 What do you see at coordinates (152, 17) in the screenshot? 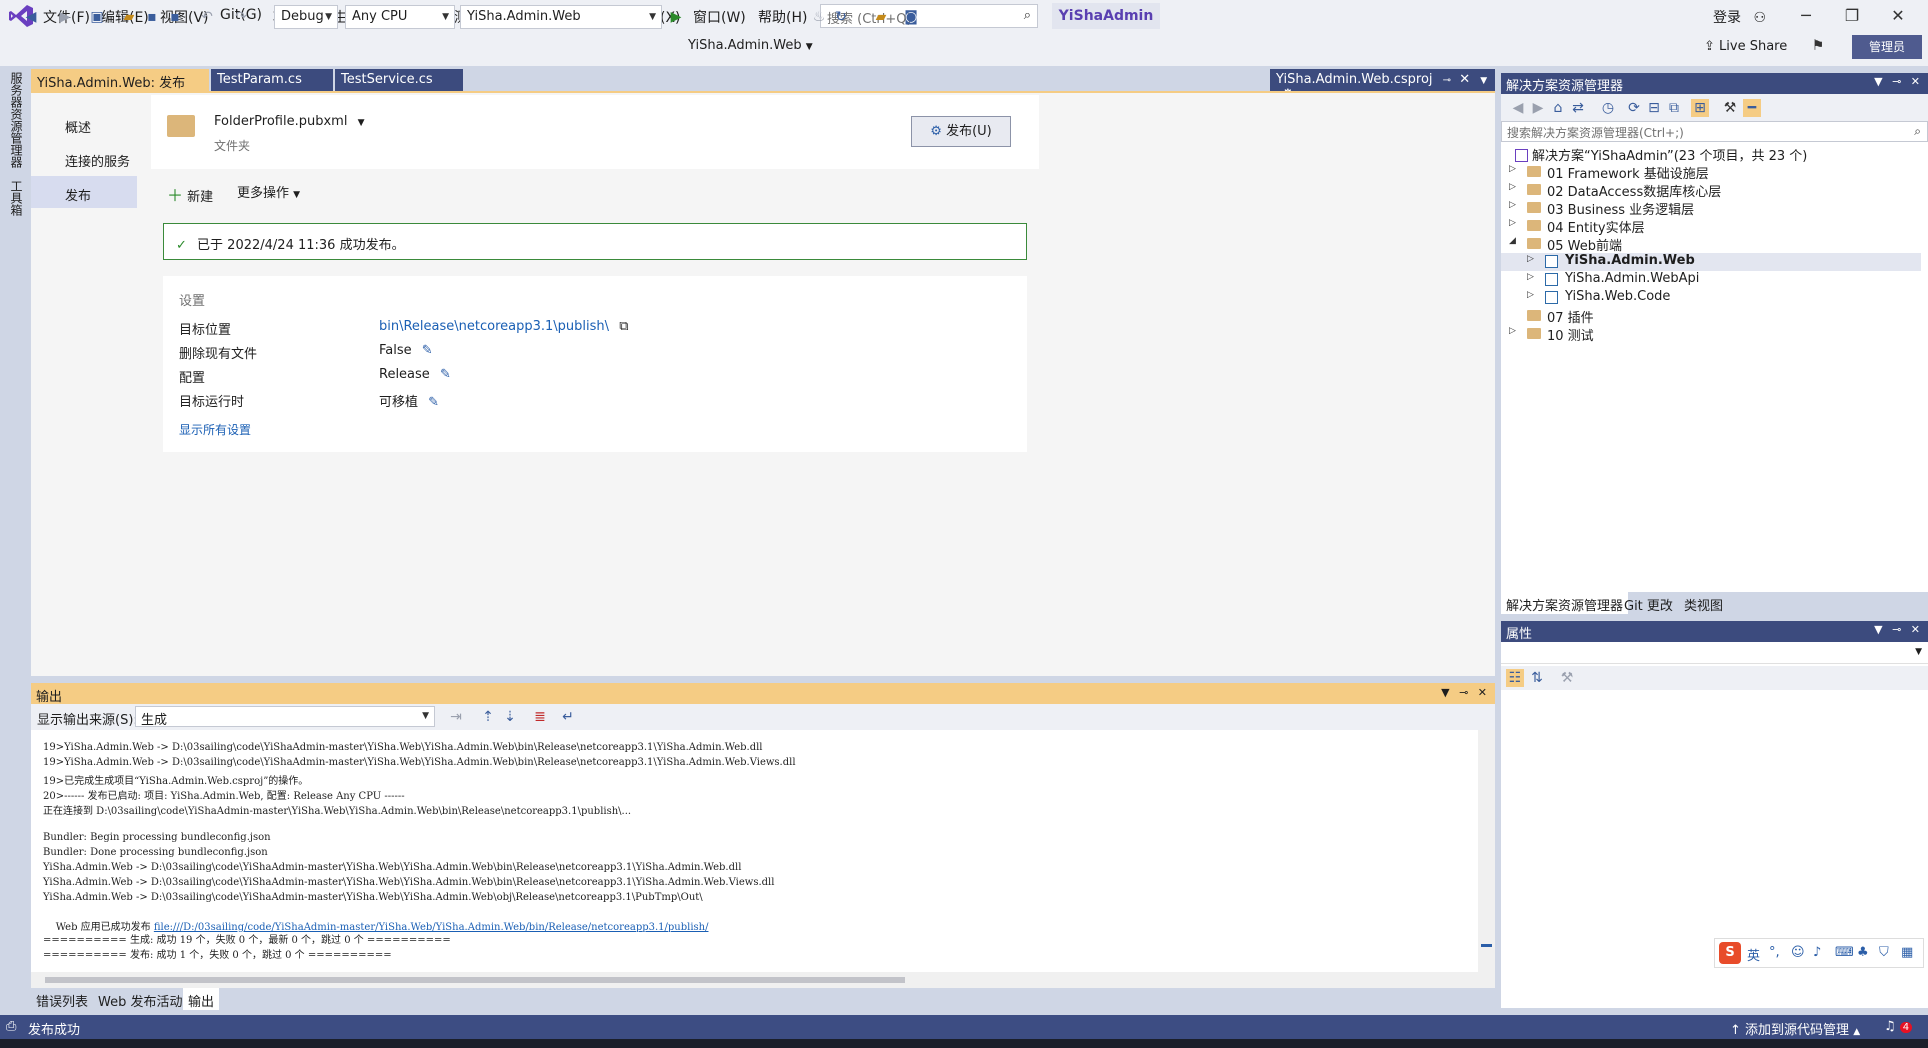
I see `save-icon: ▪` at bounding box center [152, 17].